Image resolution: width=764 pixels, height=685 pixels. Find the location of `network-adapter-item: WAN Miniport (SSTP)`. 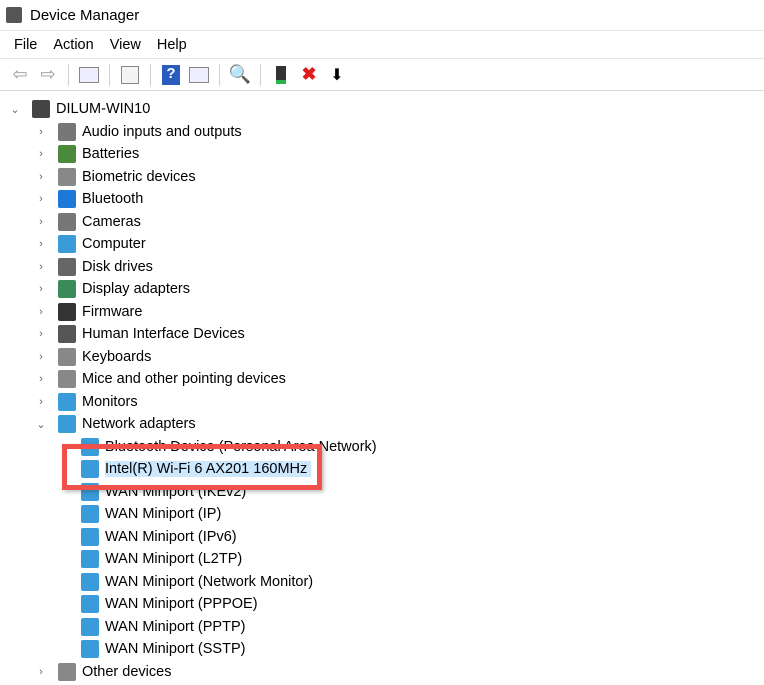

network-adapter-item: WAN Miniport (SSTP) is located at coordinates (163, 649).